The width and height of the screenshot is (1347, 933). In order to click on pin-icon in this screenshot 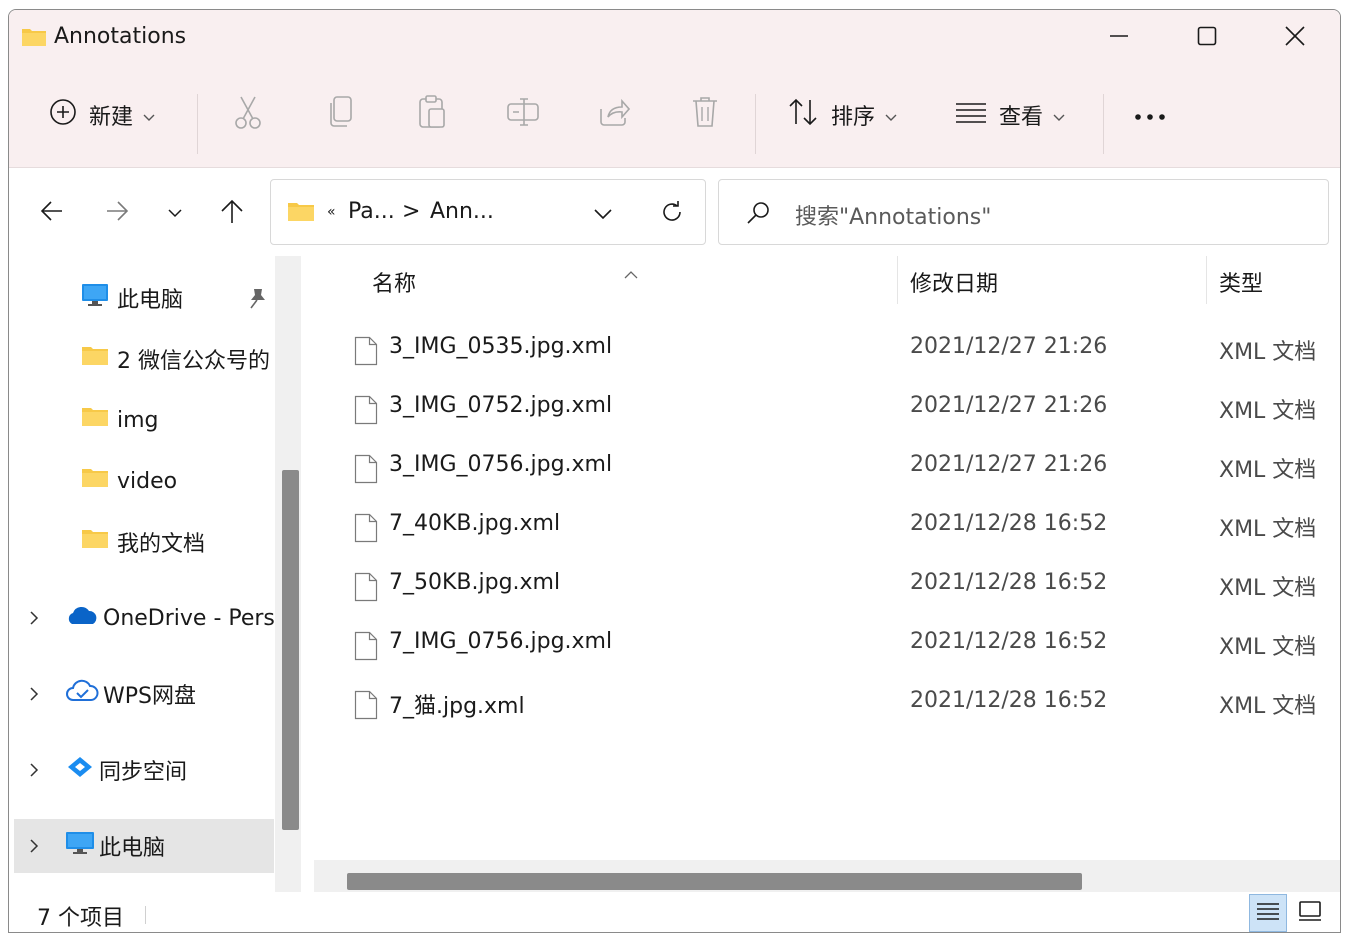, I will do `click(257, 301)`.